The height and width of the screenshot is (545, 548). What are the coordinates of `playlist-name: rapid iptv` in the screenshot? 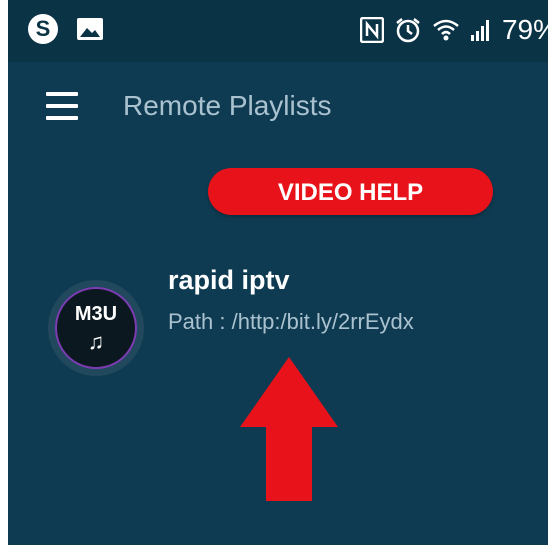 It's located at (229, 280).